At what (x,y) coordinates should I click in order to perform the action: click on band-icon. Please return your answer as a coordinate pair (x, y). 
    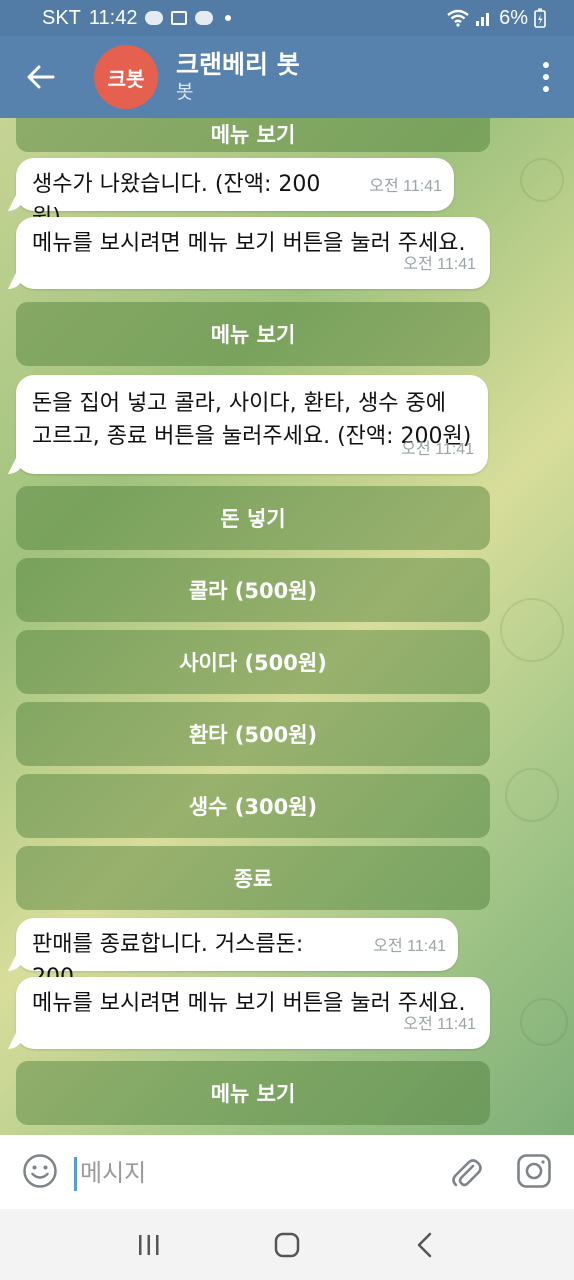
    Looking at the image, I should click on (154, 18).